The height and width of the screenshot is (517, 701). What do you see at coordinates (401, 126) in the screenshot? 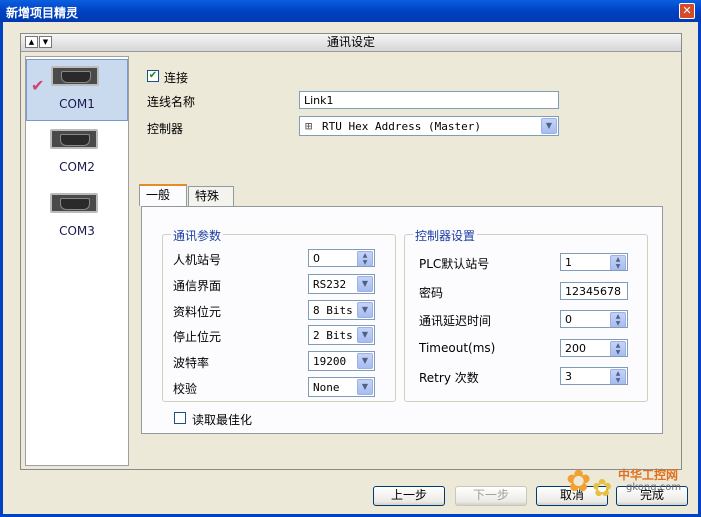
I see `controller-value: RTU Hex Address (Master)` at bounding box center [401, 126].